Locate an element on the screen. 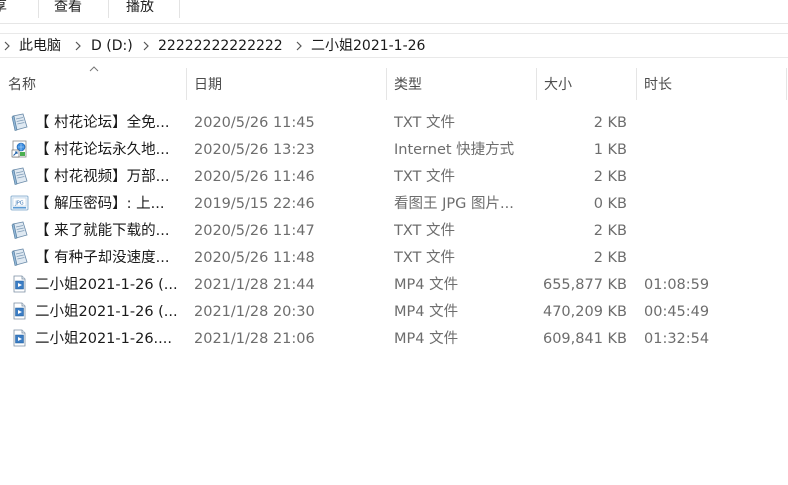  breadcrumb-folder-current: 二小姐2021-1-26 is located at coordinates (368, 46).